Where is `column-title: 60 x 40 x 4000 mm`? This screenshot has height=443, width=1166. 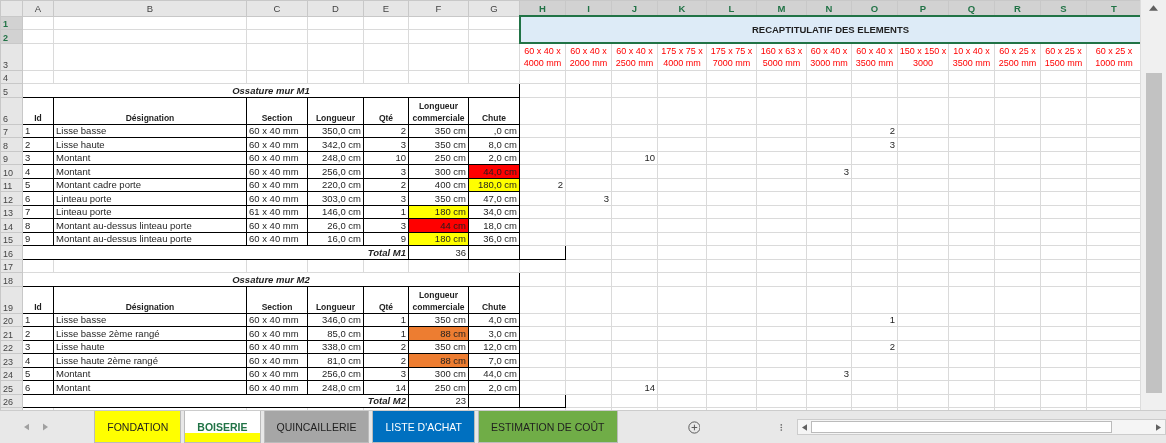 column-title: 60 x 40 x 4000 mm is located at coordinates (542, 56).